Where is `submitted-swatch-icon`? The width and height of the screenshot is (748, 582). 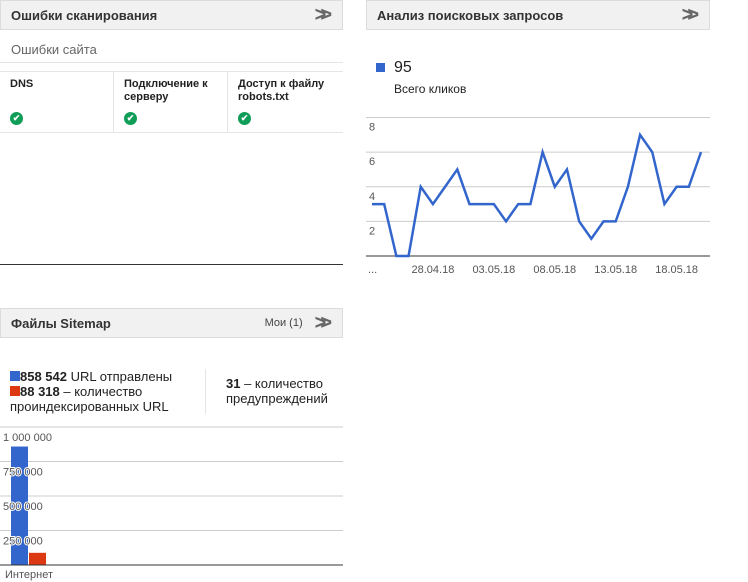 submitted-swatch-icon is located at coordinates (15, 376).